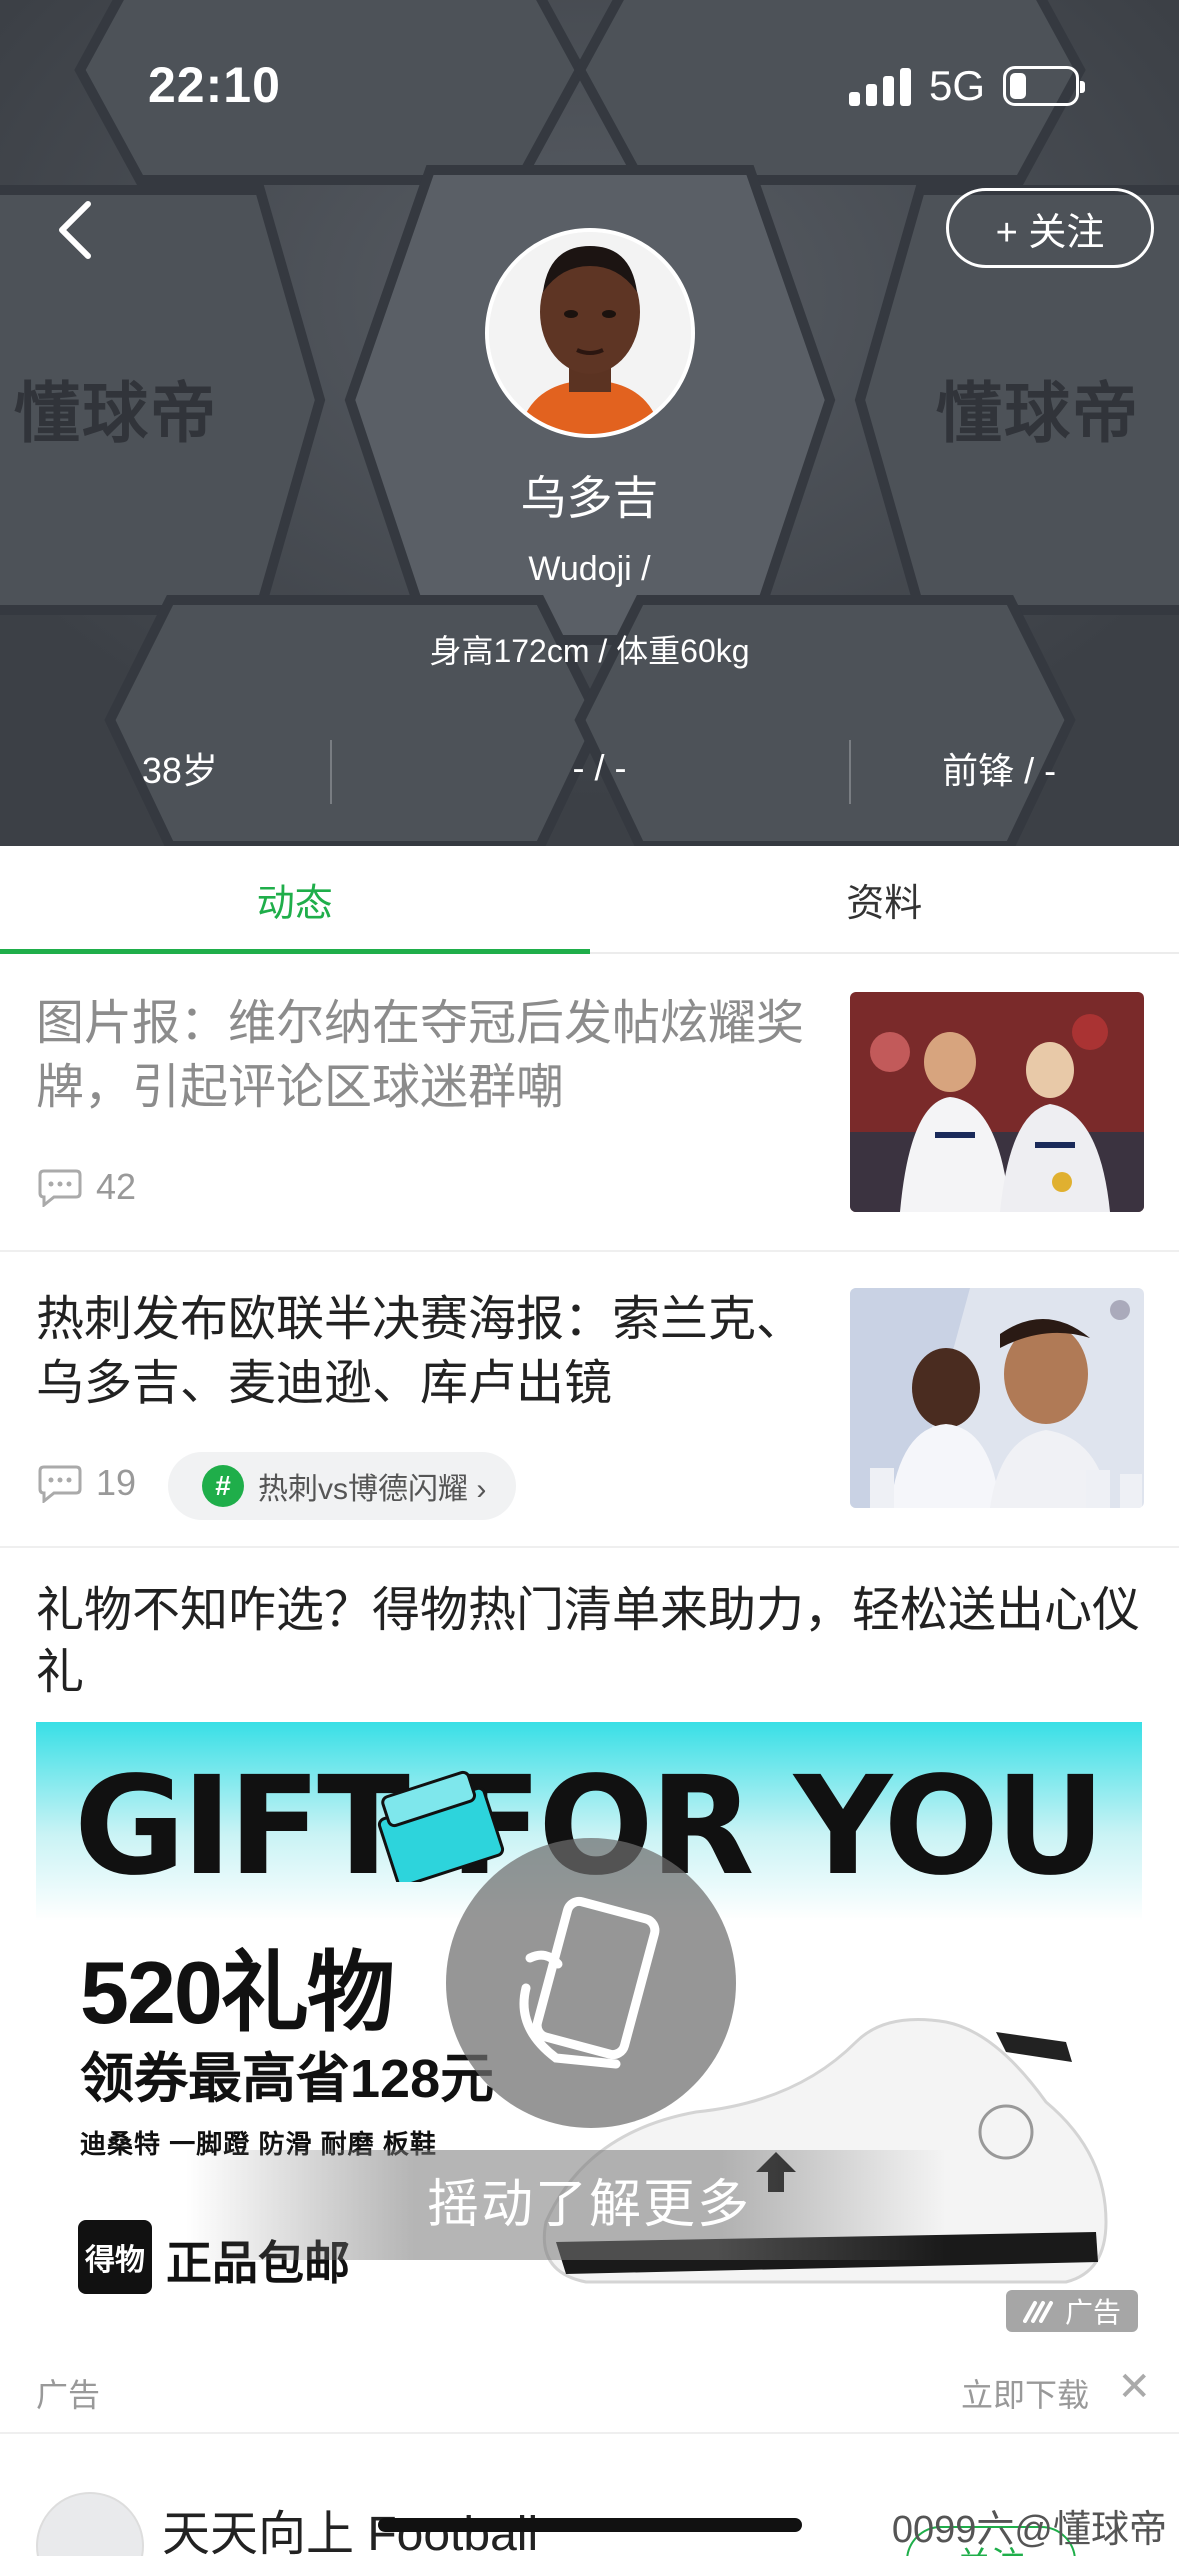 The width and height of the screenshot is (1179, 2556). What do you see at coordinates (90, 2524) in the screenshot?
I see `author-avatar` at bounding box center [90, 2524].